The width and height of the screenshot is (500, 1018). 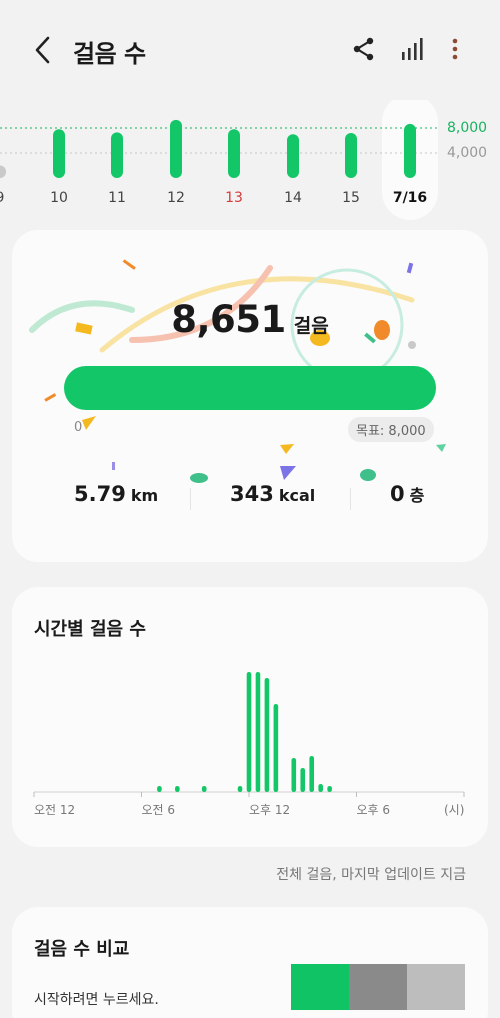 I want to click on more-vert-icon, so click(x=455, y=49).